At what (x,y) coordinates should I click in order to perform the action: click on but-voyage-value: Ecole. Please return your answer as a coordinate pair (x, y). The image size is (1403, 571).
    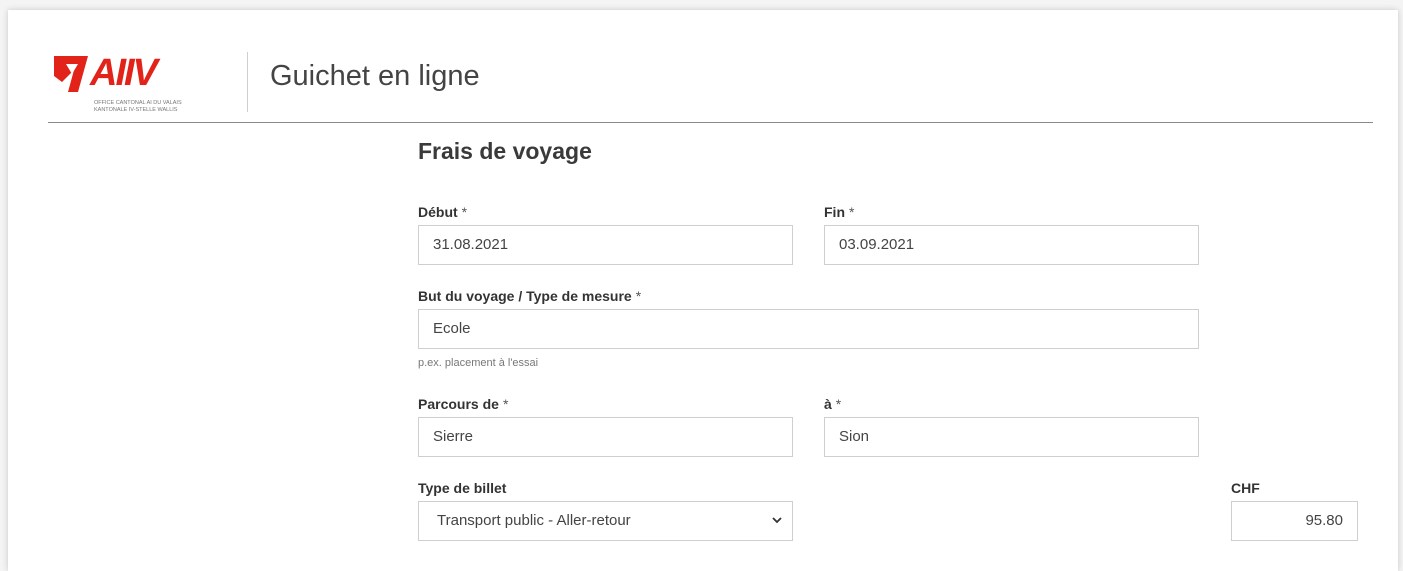
    Looking at the image, I should click on (452, 328).